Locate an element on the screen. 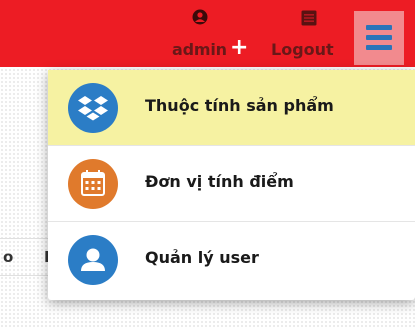 The height and width of the screenshot is (329, 415). logout-link: Logout is located at coordinates (309, 35).